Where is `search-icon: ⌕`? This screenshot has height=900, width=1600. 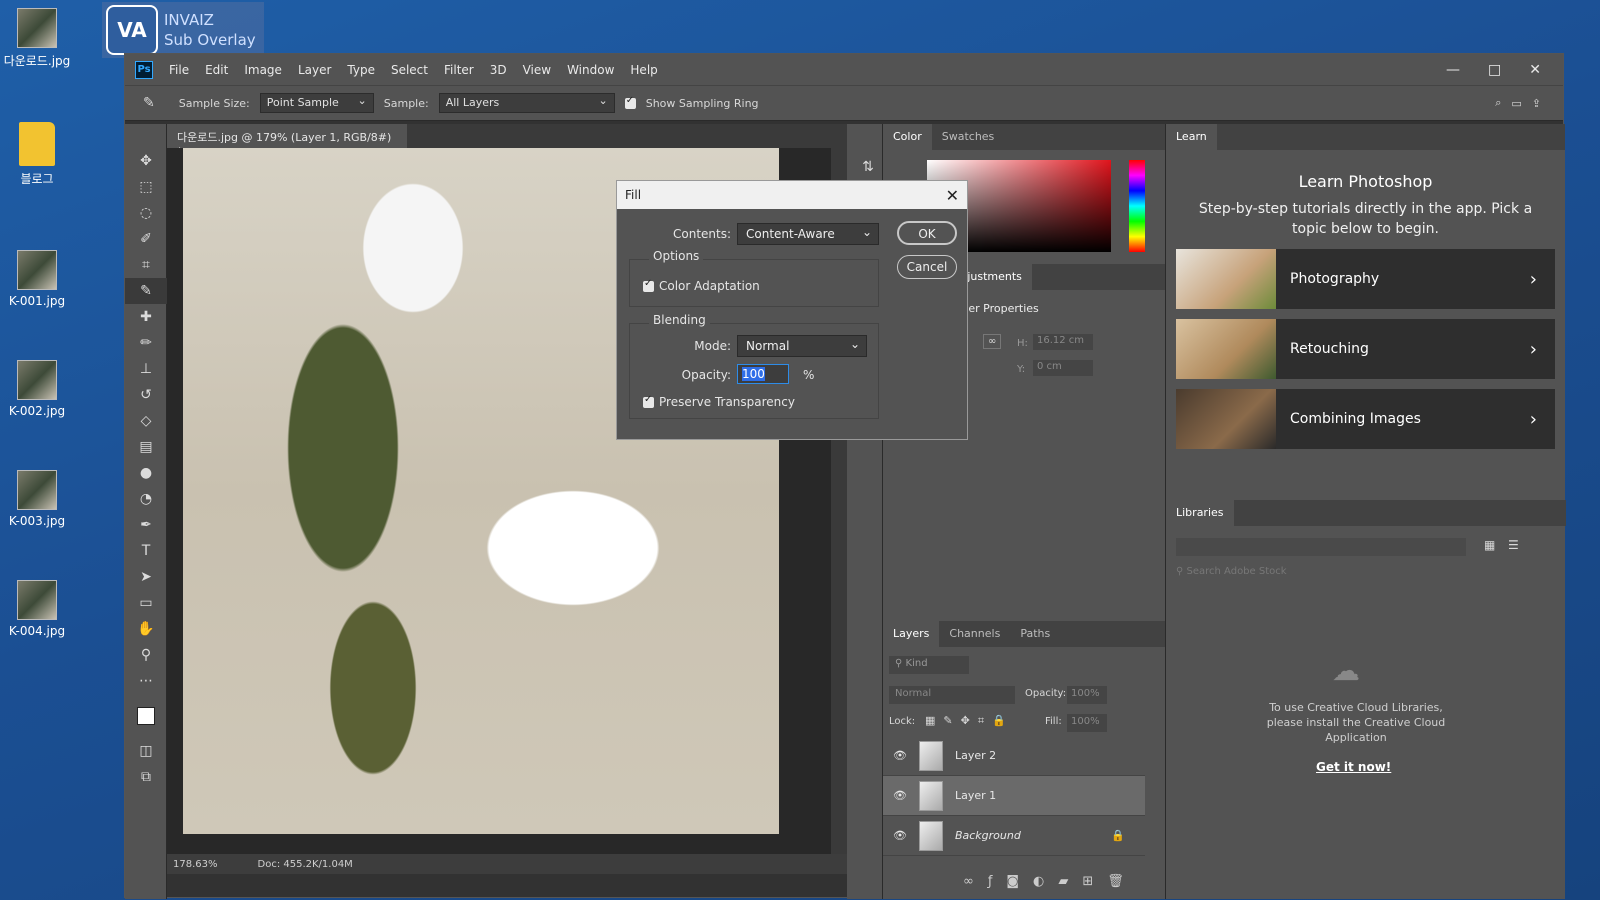
search-icon: ⌕ is located at coordinates (1498, 103).